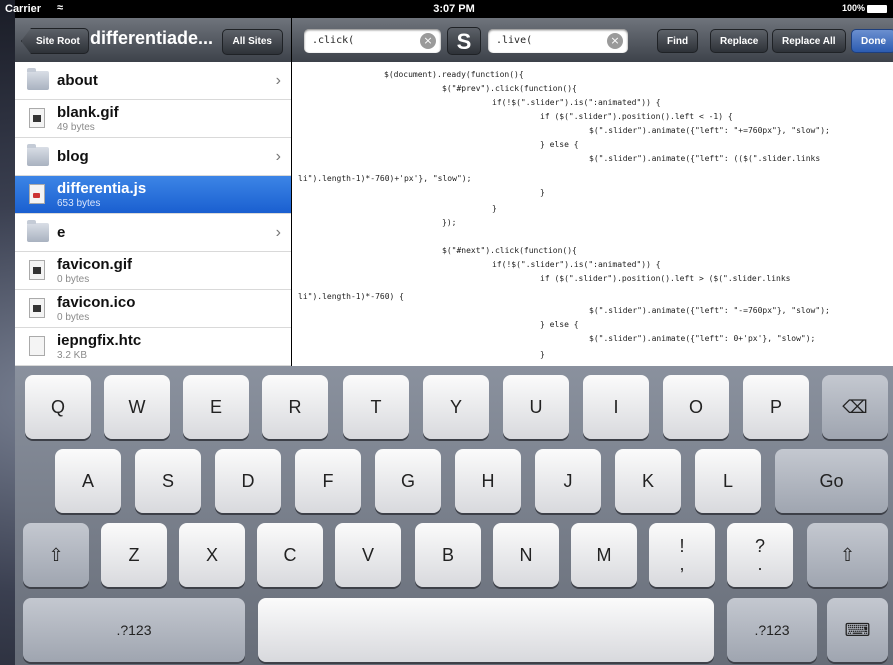  What do you see at coordinates (449, 222) in the screenshot?
I see `code-line: });` at bounding box center [449, 222].